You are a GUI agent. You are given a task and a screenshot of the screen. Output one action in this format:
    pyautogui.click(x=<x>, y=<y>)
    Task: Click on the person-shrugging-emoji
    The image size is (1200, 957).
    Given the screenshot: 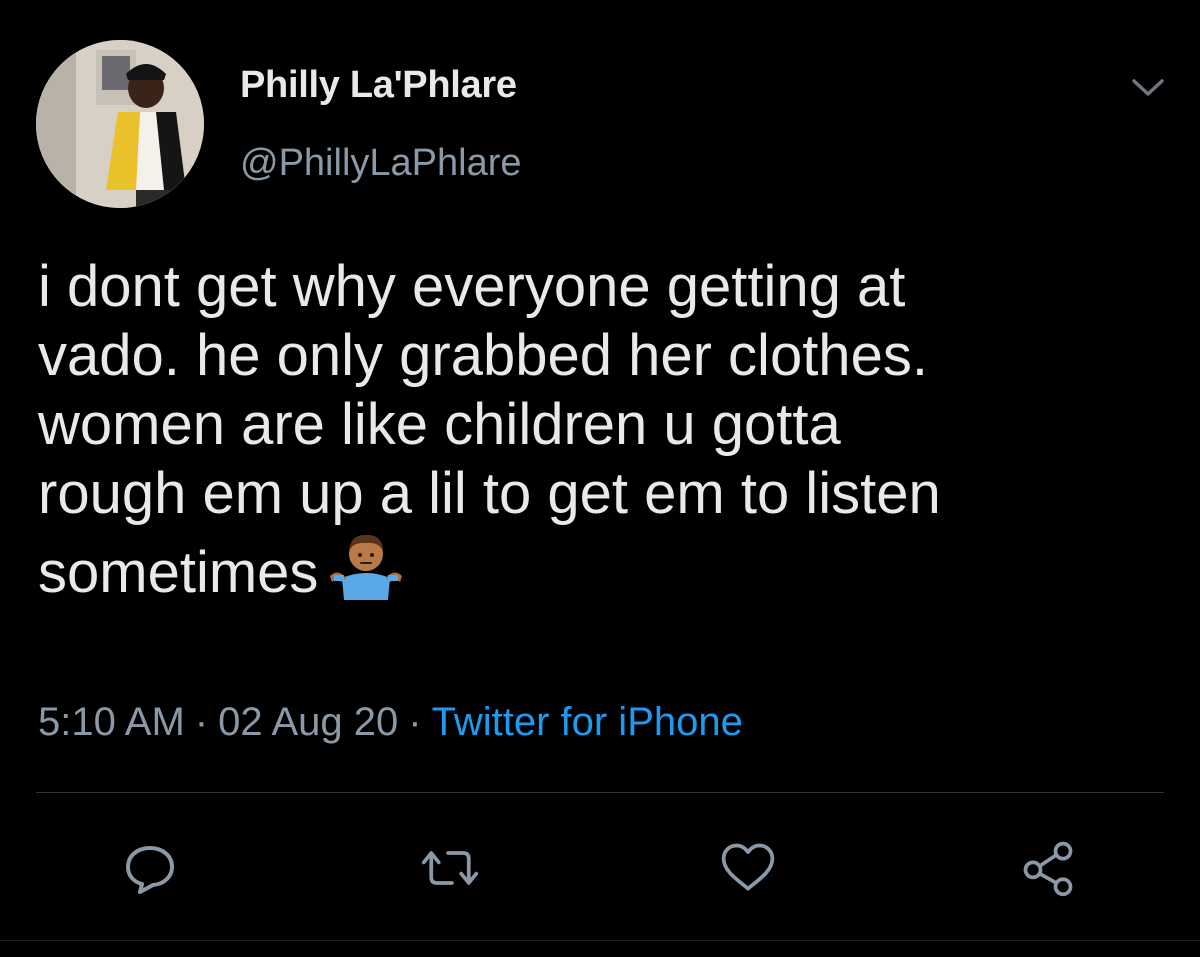 What is the action you would take?
    pyautogui.click(x=366, y=567)
    